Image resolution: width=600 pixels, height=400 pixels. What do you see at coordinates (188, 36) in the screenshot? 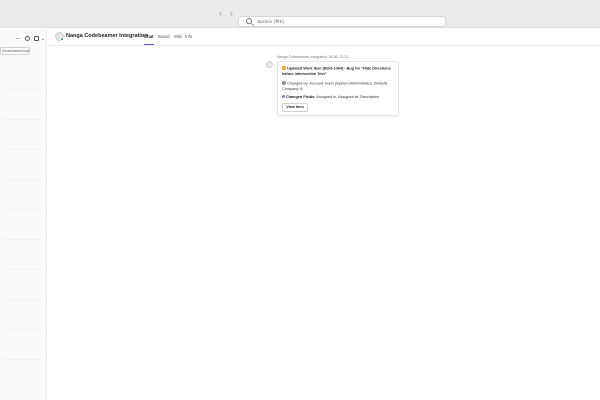
I see `tab-info: Info` at bounding box center [188, 36].